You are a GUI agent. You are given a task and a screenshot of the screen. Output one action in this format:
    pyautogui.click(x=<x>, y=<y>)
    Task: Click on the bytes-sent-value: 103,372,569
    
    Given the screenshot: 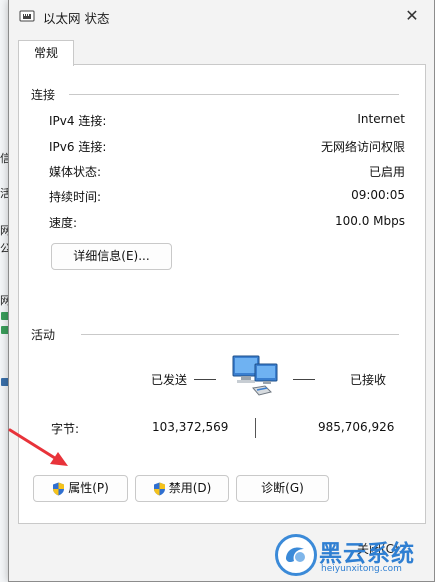 What is the action you would take?
    pyautogui.click(x=190, y=427)
    